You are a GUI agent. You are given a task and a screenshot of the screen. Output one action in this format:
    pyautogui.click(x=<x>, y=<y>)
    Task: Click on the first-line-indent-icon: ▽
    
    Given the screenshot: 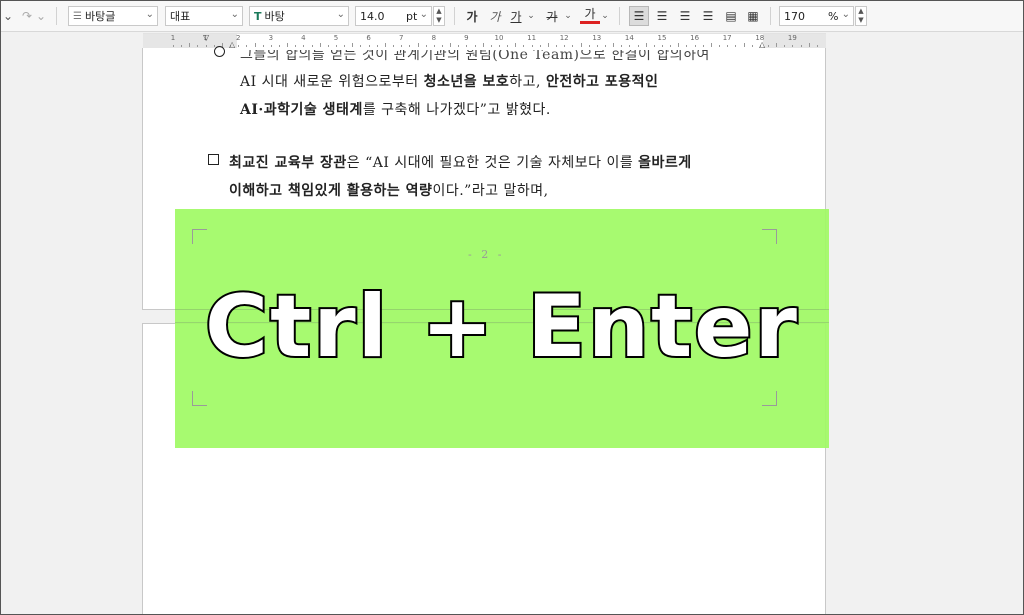 What is the action you would take?
    pyautogui.click(x=206, y=37)
    